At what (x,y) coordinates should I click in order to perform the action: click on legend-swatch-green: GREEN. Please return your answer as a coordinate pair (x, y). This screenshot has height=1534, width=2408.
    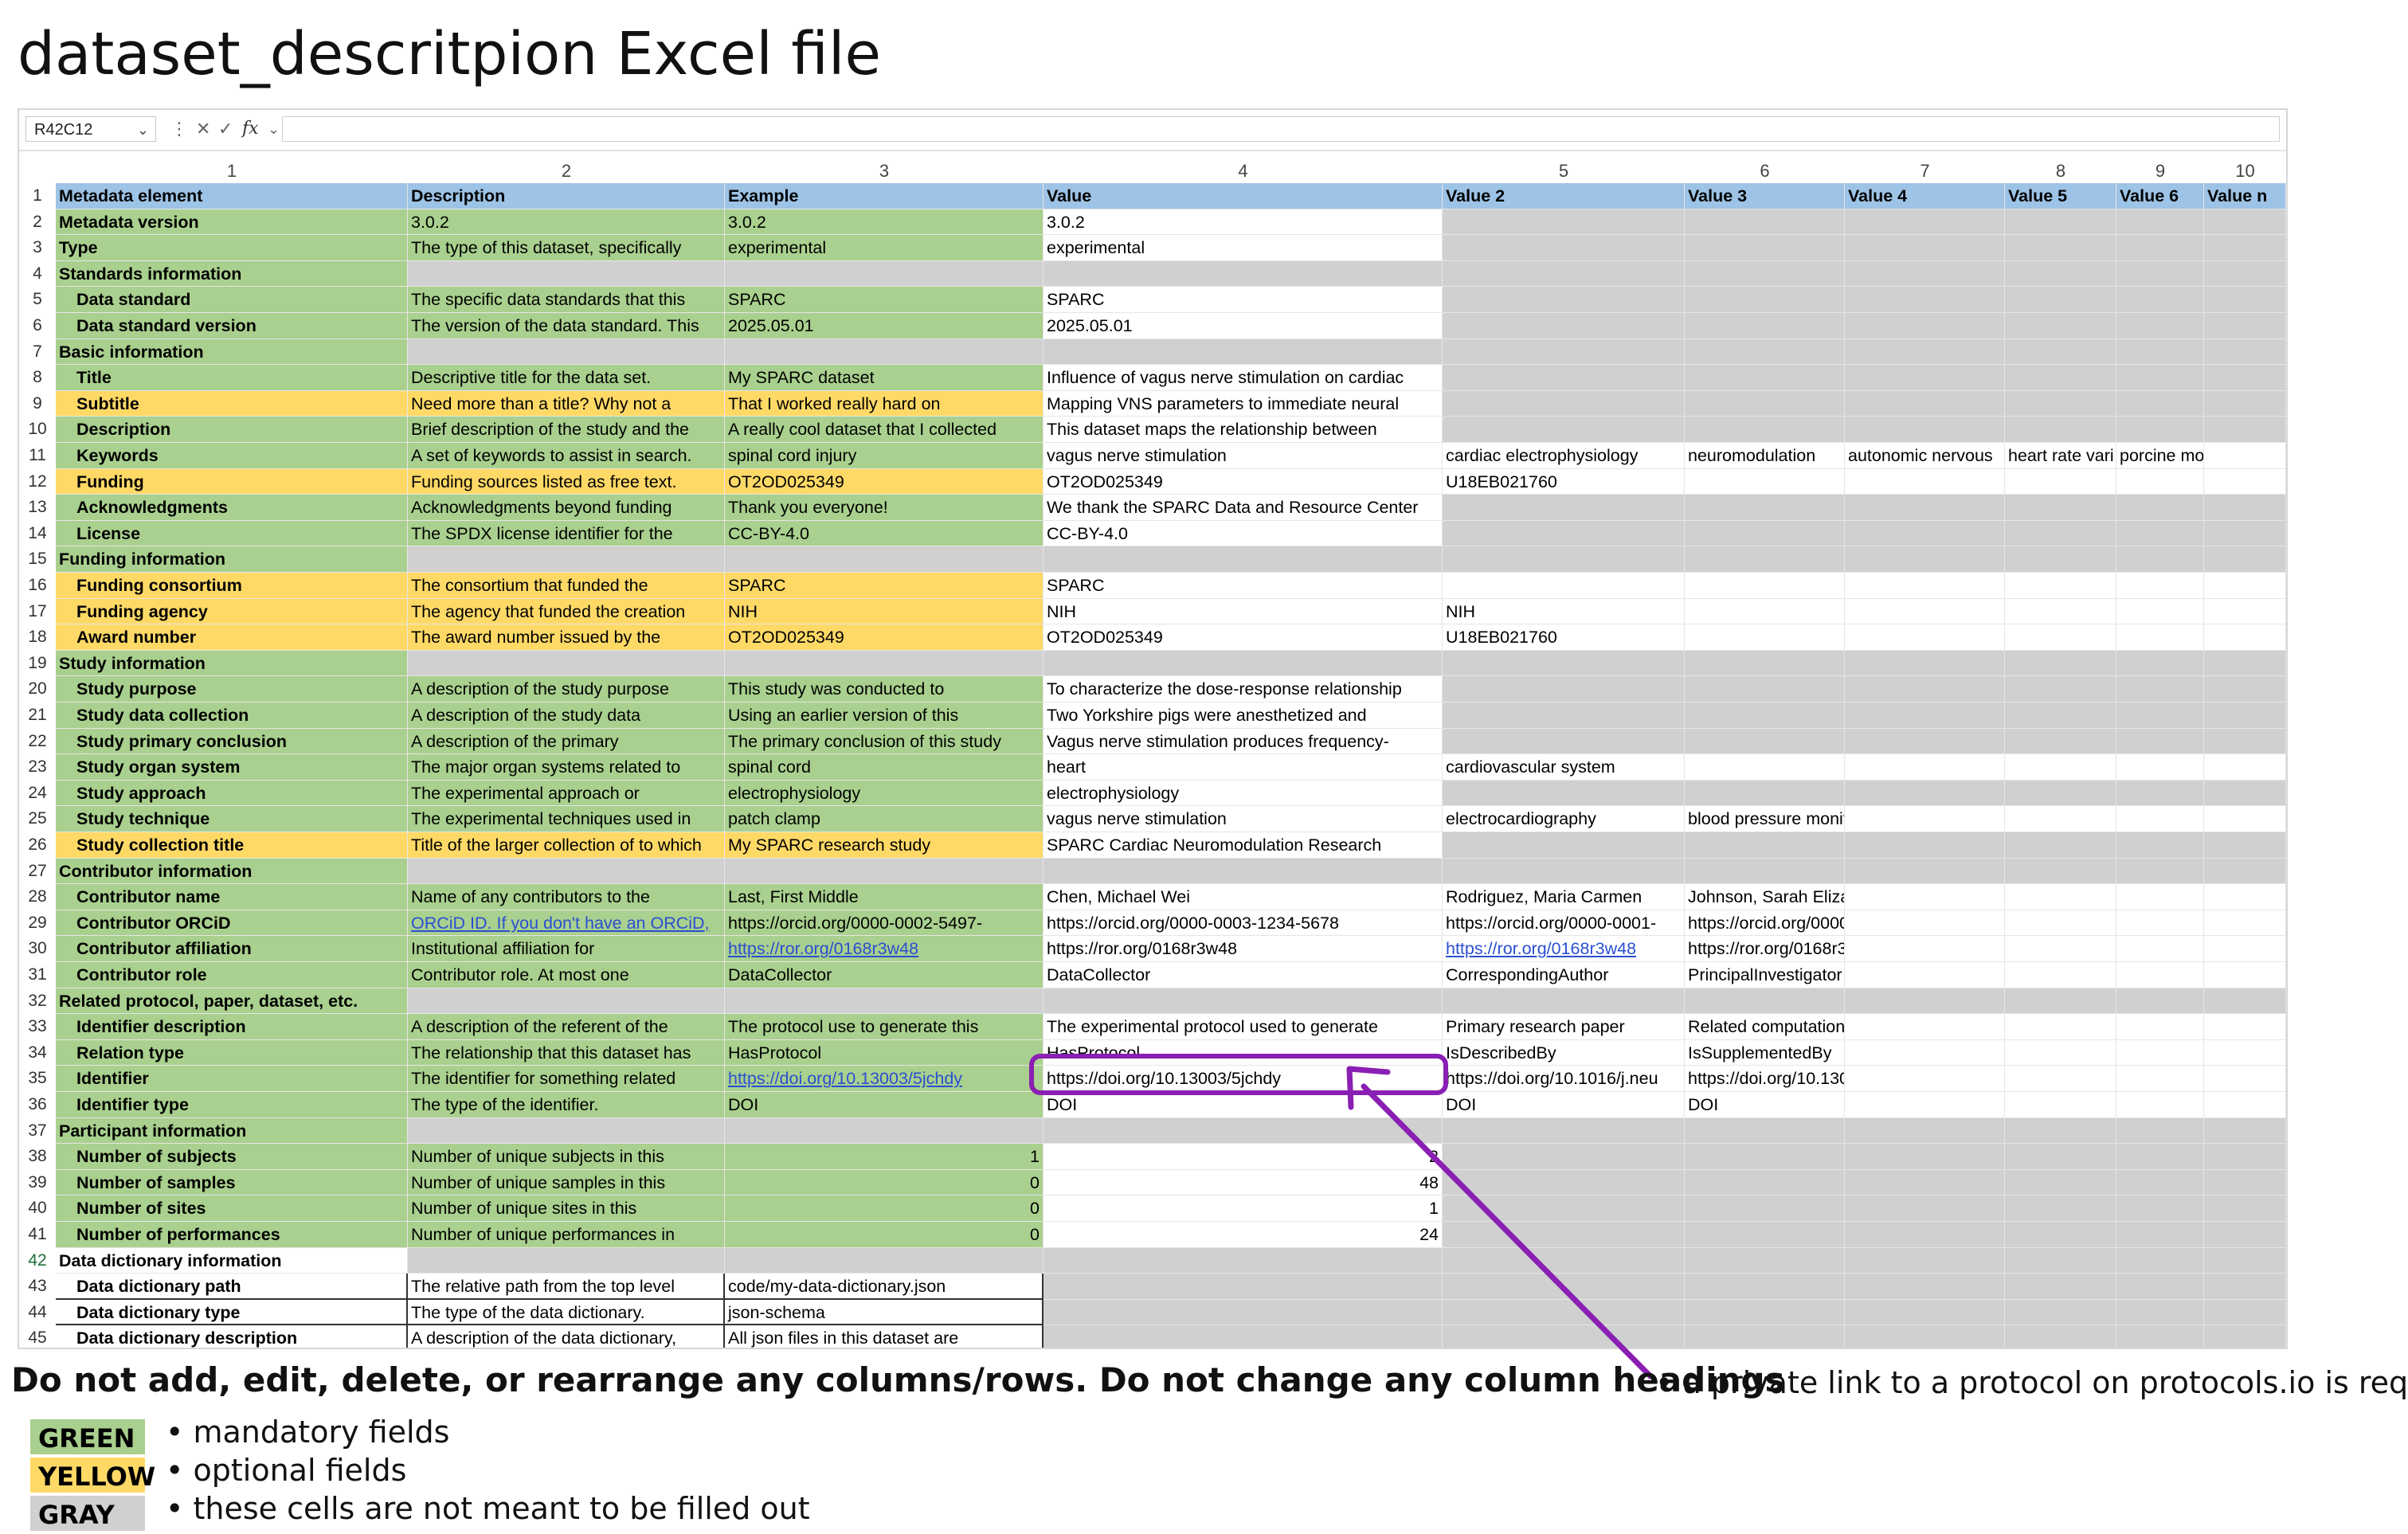
    Looking at the image, I should click on (88, 1436).